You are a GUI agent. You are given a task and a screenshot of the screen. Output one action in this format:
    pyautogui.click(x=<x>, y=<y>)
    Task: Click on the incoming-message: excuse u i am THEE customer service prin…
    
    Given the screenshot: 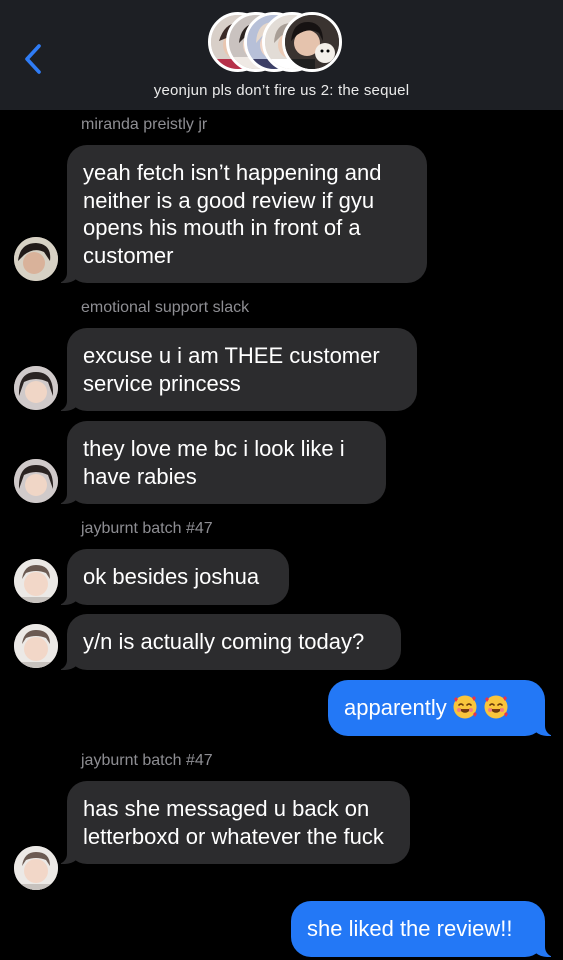 What is the action you would take?
    pyautogui.click(x=237, y=369)
    